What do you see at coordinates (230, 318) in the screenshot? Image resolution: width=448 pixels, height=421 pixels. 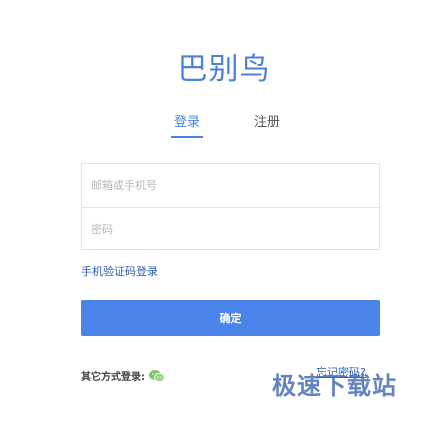 I see `confirm-button: 确定` at bounding box center [230, 318].